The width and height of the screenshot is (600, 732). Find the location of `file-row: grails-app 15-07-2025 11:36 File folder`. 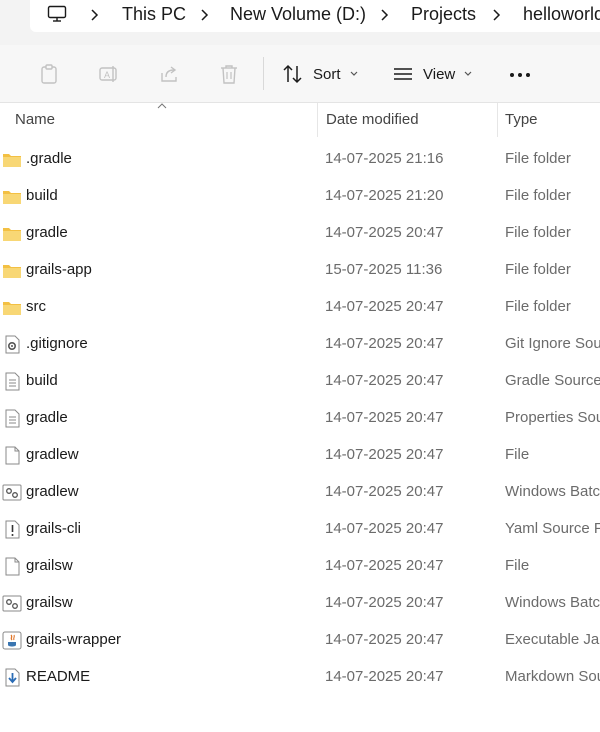

file-row: grails-app 15-07-2025 11:36 File folder is located at coordinates (300, 270).